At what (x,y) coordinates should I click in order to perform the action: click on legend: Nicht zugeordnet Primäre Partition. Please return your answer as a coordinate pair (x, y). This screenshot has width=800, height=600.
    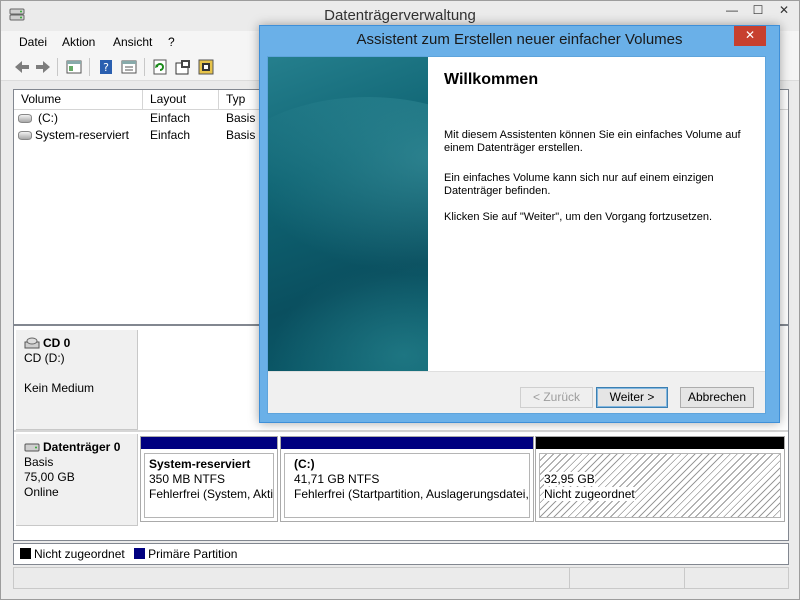
    Looking at the image, I should click on (401, 554).